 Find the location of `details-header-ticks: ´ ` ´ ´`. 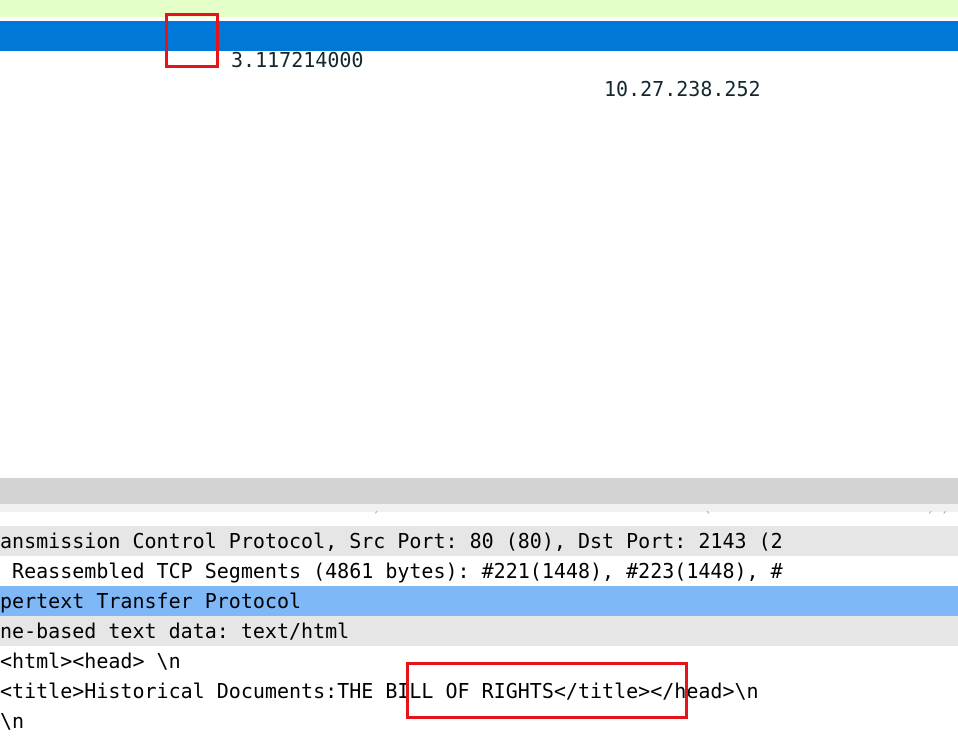

details-header-ticks: ´ ` ´ ´ is located at coordinates (479, 518).